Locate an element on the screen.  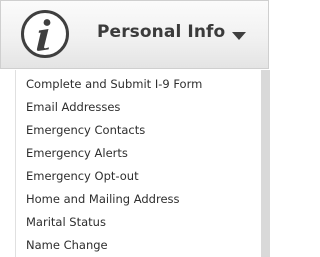
menu-item-emergency-contacts: Emergency Contacts is located at coordinates (114, 133).